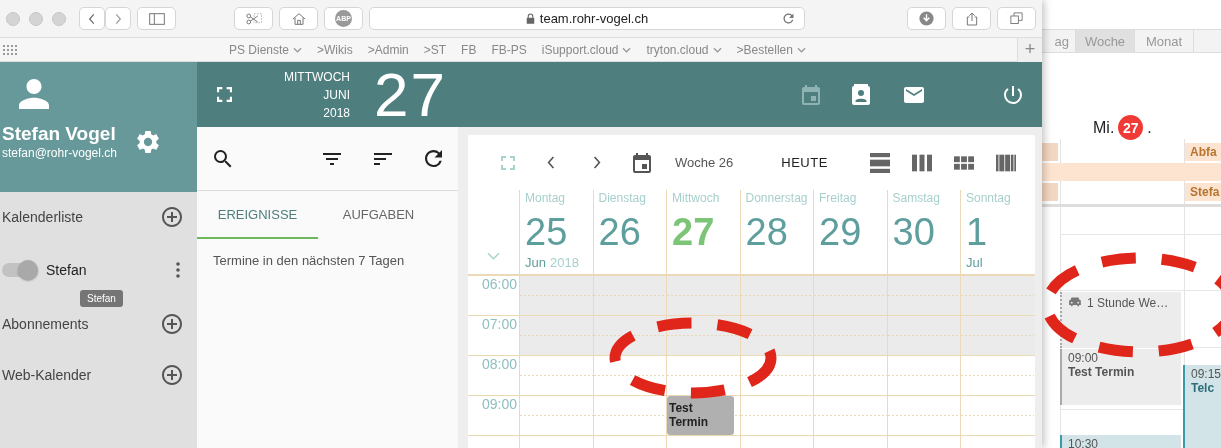 The width and height of the screenshot is (1221, 448). What do you see at coordinates (853, 232) in the screenshot?
I see `date-number: 29` at bounding box center [853, 232].